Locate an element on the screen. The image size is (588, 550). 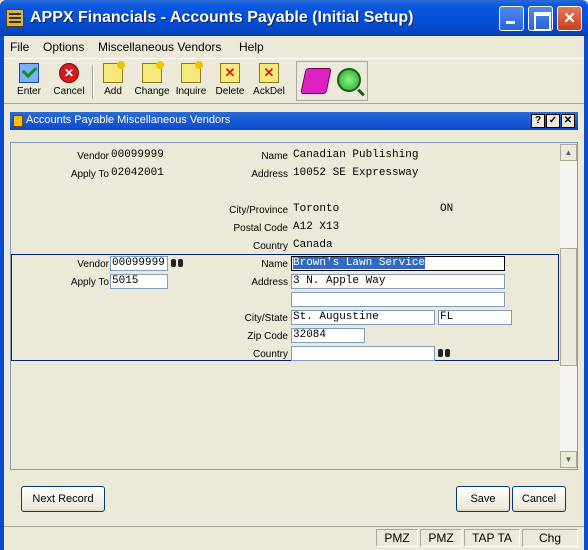
menu-file: File is located at coordinates (19, 47).